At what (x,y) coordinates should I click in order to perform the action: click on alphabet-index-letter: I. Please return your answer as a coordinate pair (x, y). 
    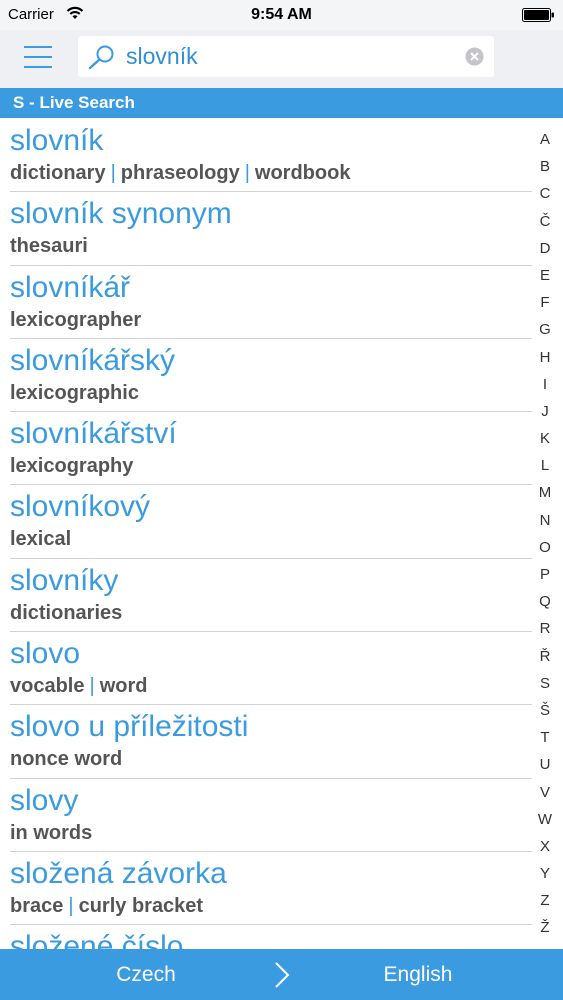
    Looking at the image, I should click on (545, 384).